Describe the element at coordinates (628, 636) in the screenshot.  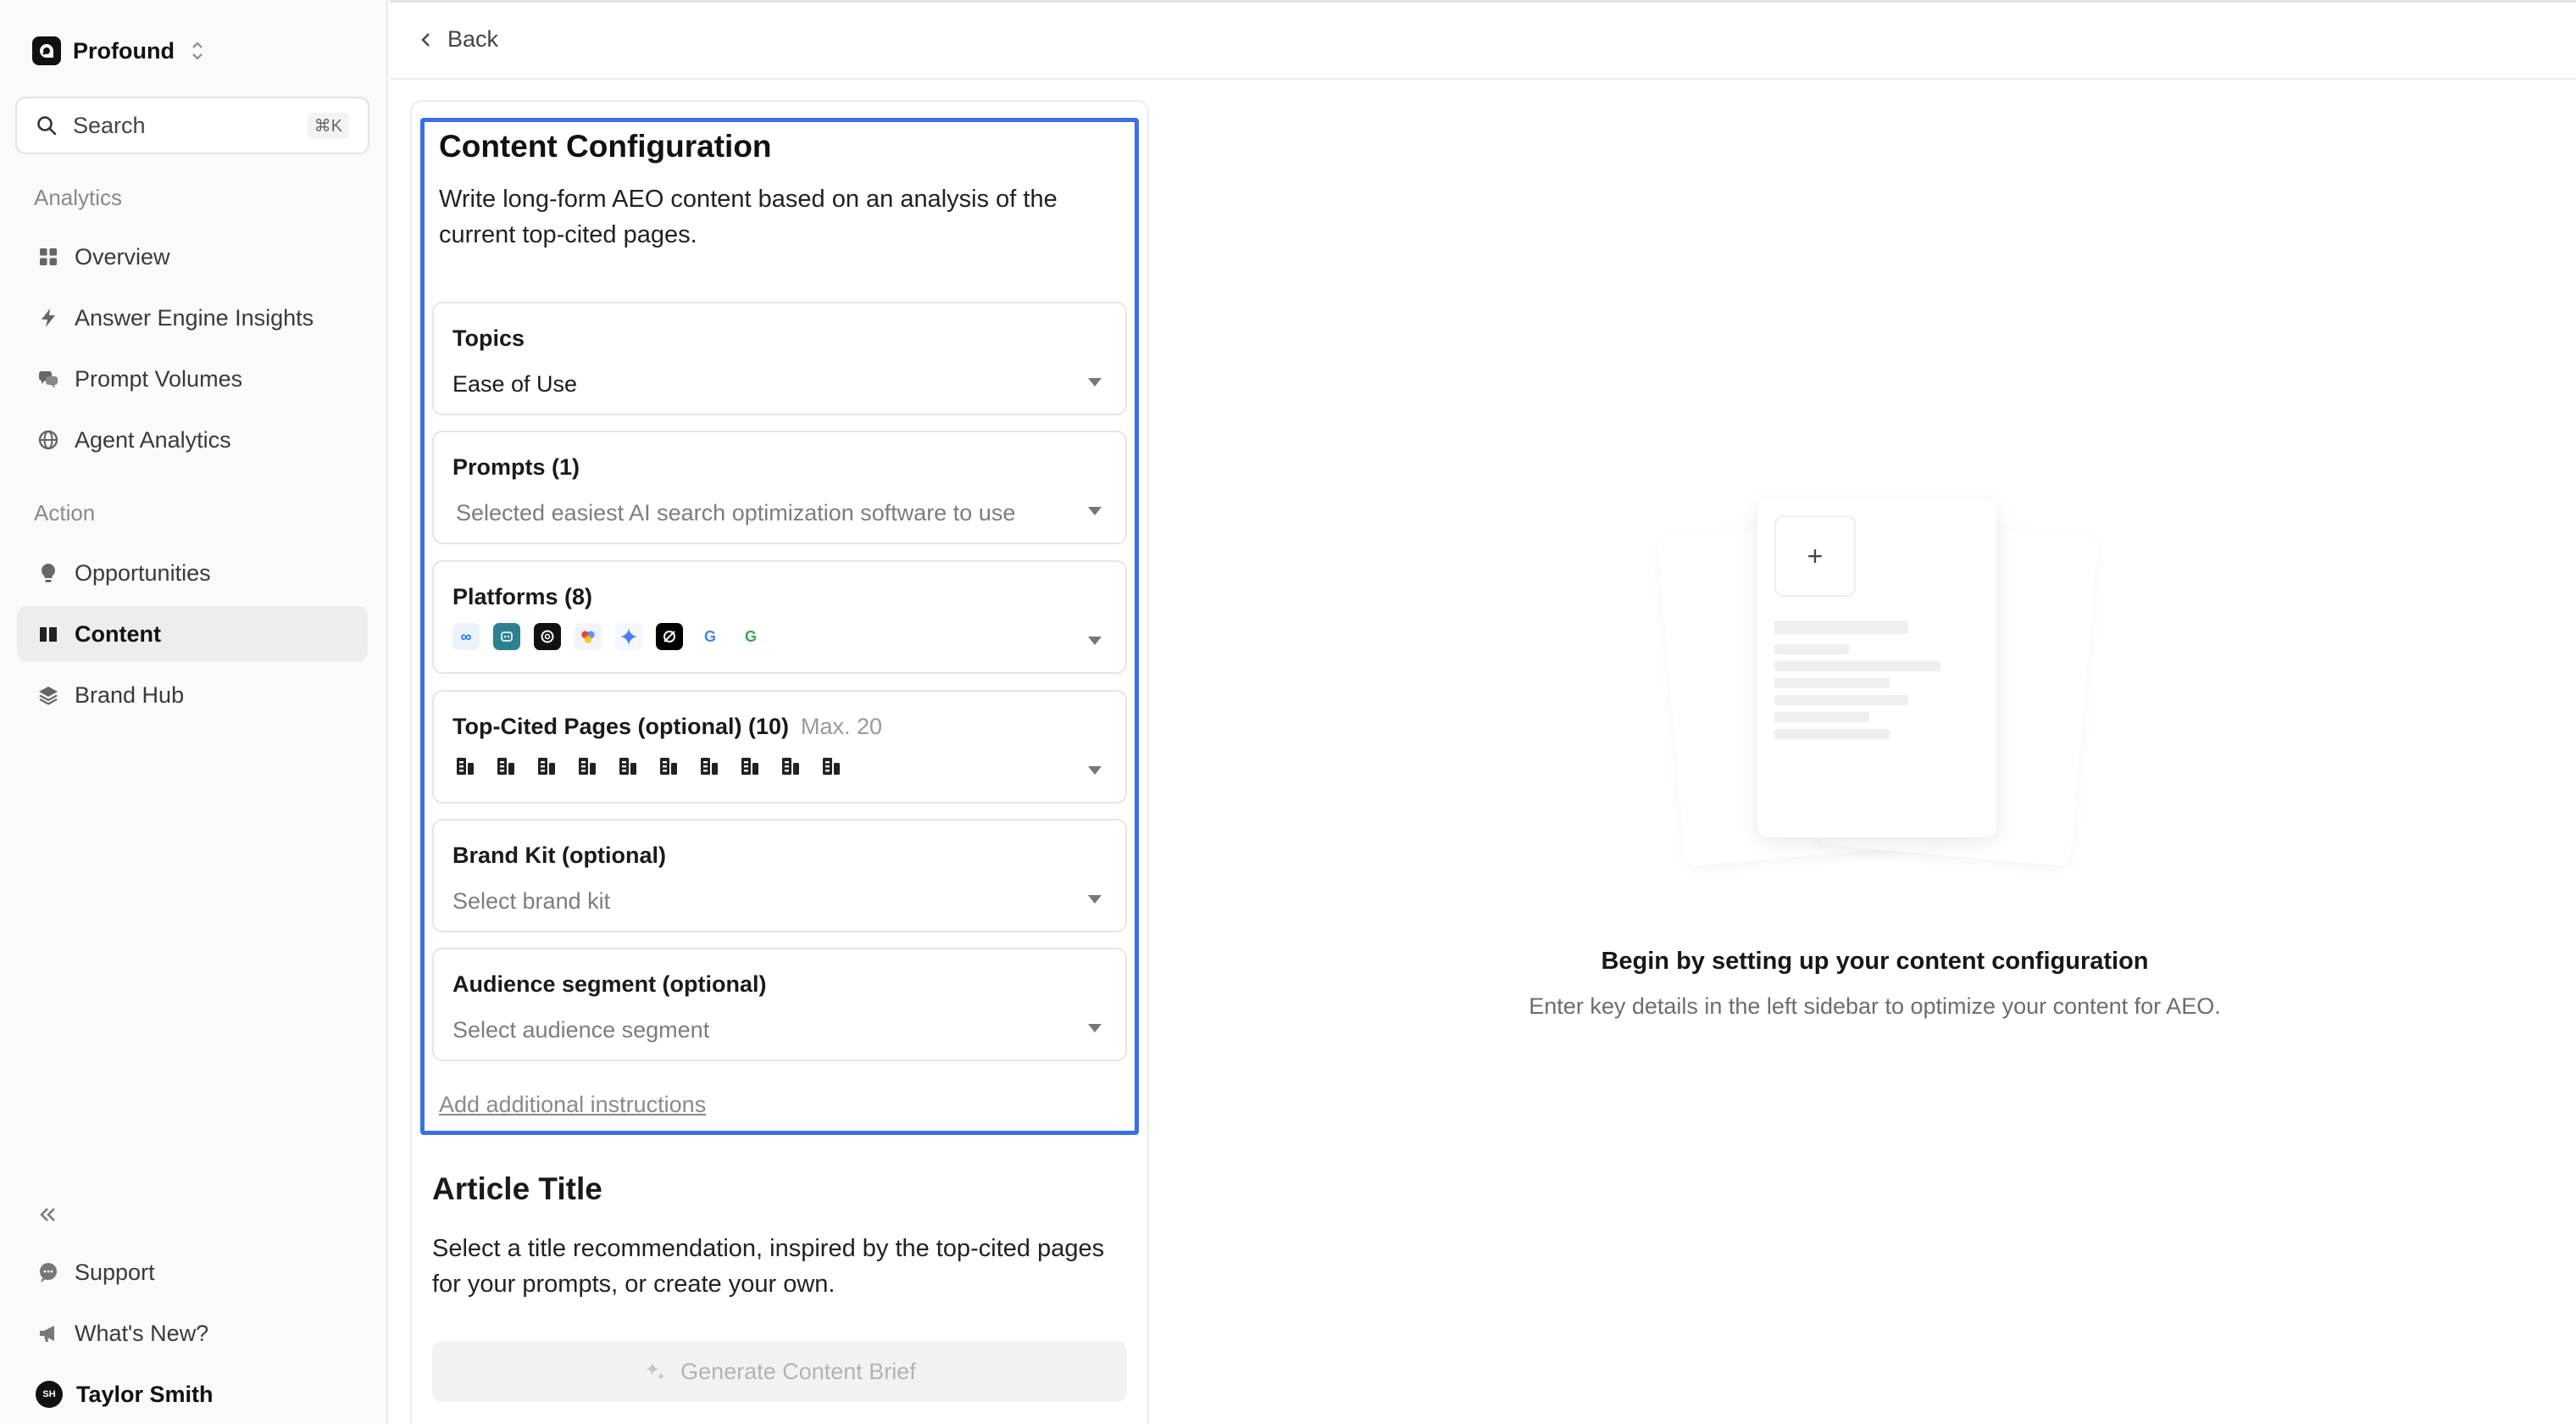
I see `gemini-icon` at that location.